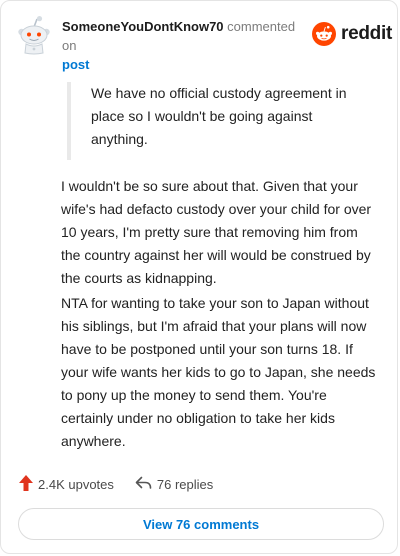 This screenshot has width=400, height=556. What do you see at coordinates (143, 26) in the screenshot?
I see `username-link: SomeoneYouDontKnow70` at bounding box center [143, 26].